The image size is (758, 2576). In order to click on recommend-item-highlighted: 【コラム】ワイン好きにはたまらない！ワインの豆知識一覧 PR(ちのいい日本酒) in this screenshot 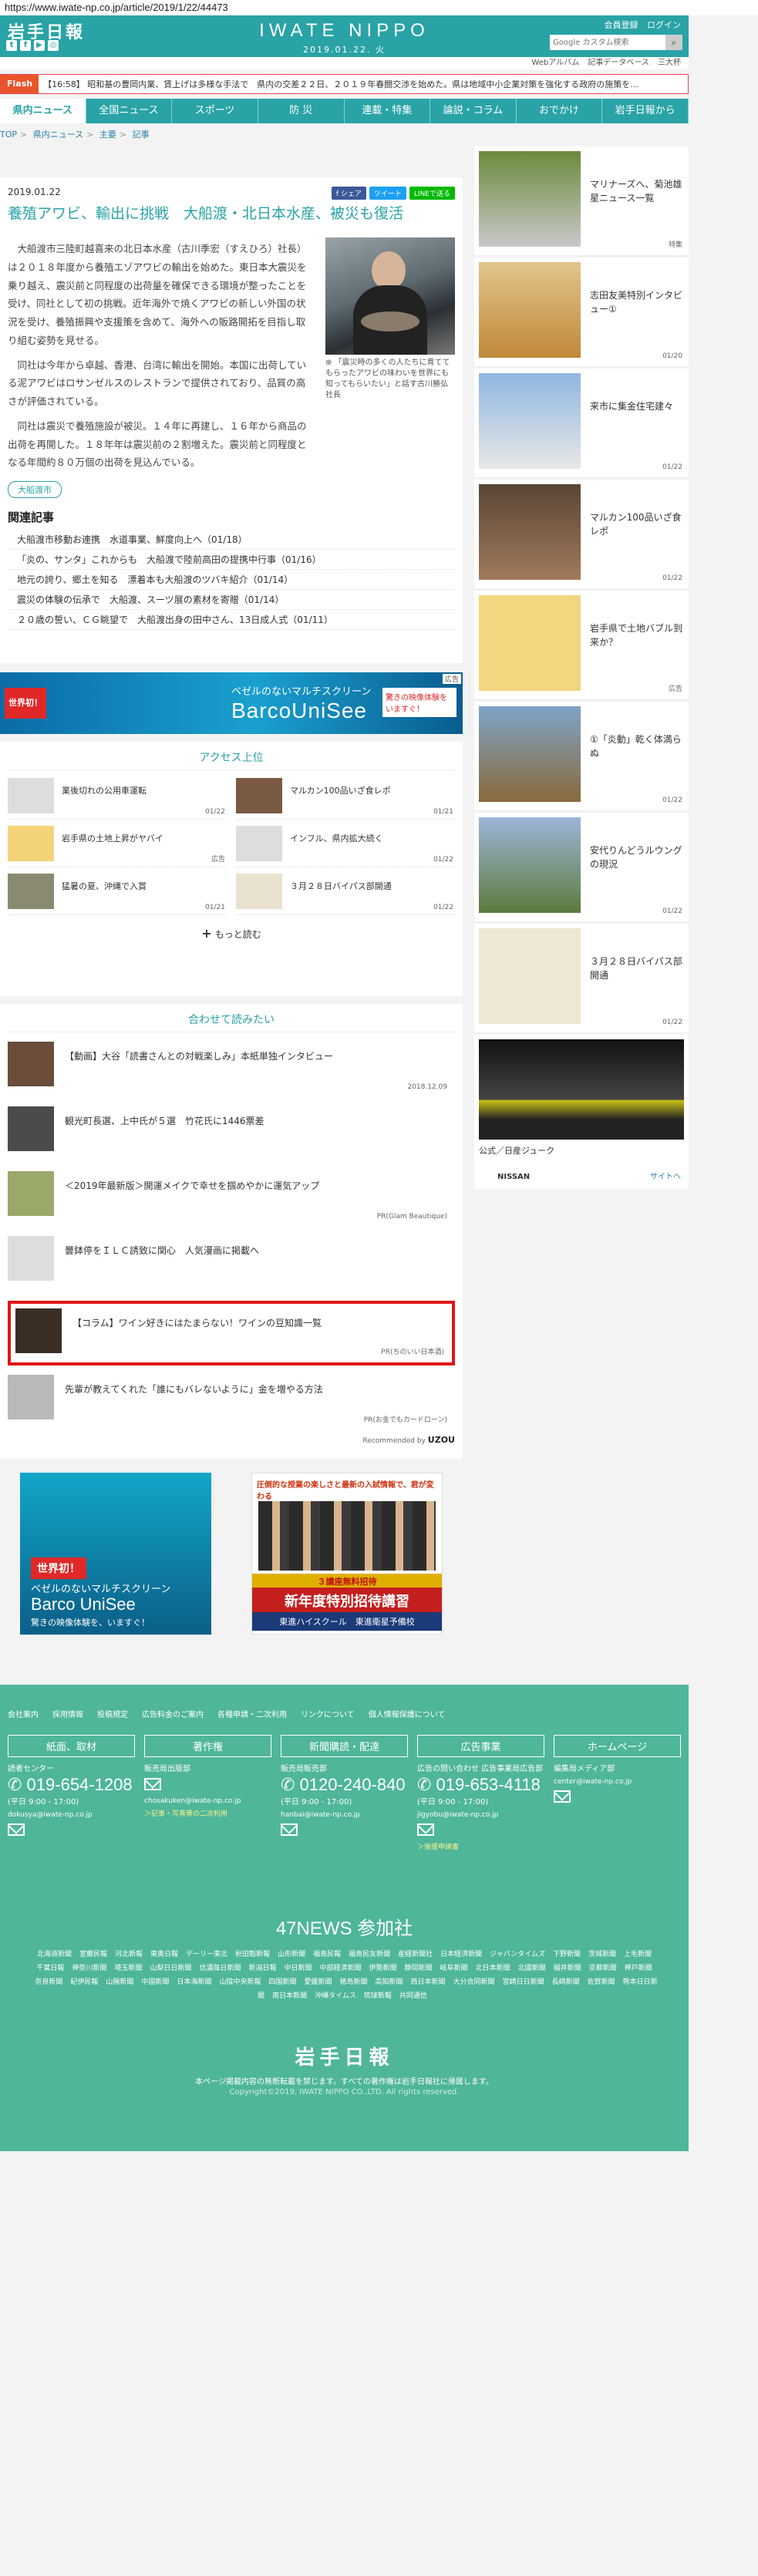, I will do `click(231, 1333)`.